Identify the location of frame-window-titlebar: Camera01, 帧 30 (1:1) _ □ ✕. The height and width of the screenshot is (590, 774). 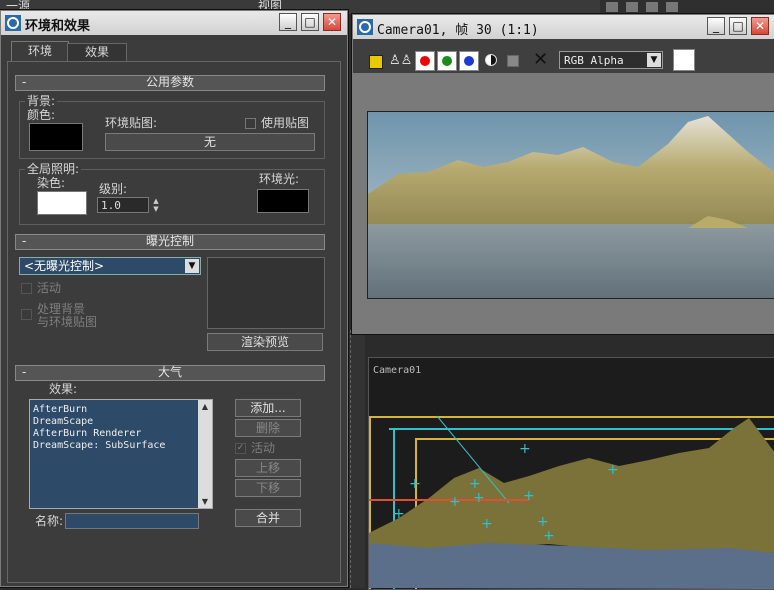
(563, 27).